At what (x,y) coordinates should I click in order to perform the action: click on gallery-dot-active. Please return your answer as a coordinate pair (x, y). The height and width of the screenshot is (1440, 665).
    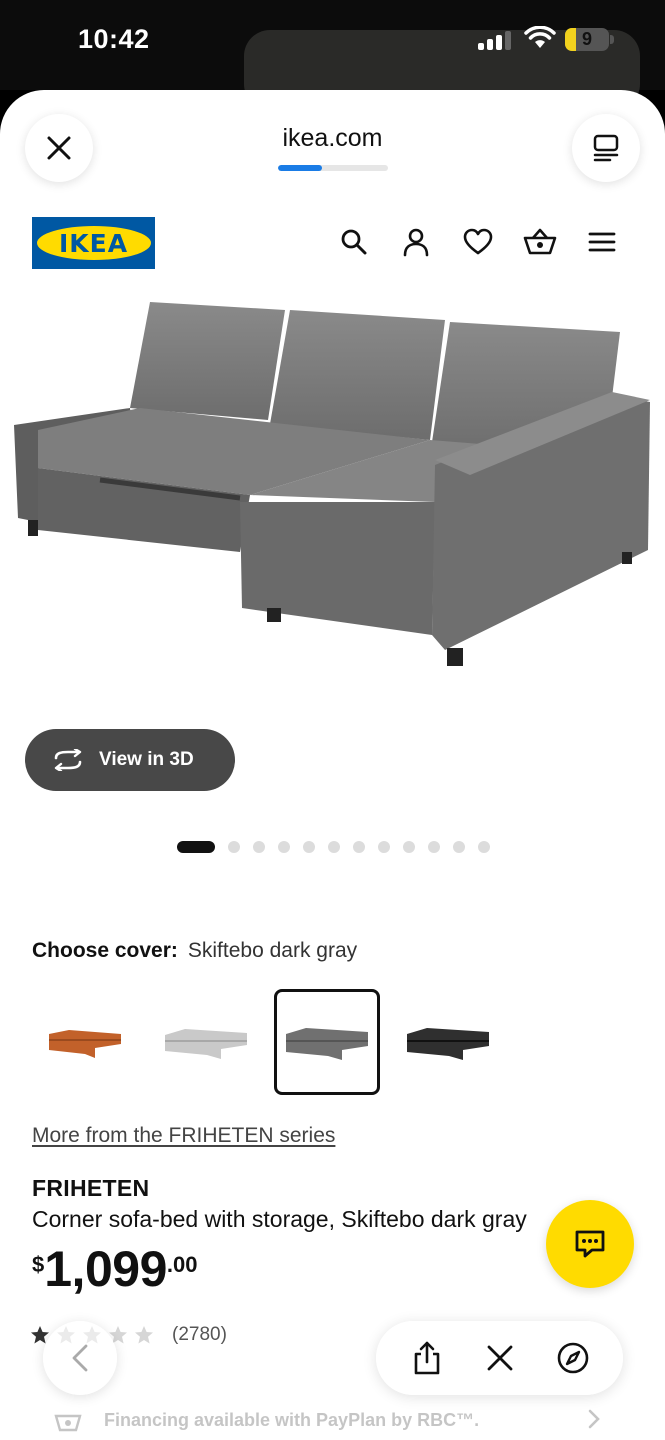
    Looking at the image, I should click on (196, 847).